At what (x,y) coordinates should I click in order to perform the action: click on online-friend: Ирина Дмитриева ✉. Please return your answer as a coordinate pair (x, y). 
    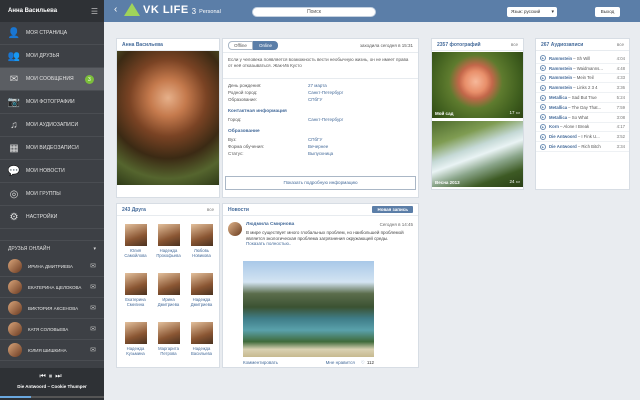
    Looking at the image, I should click on (52, 266).